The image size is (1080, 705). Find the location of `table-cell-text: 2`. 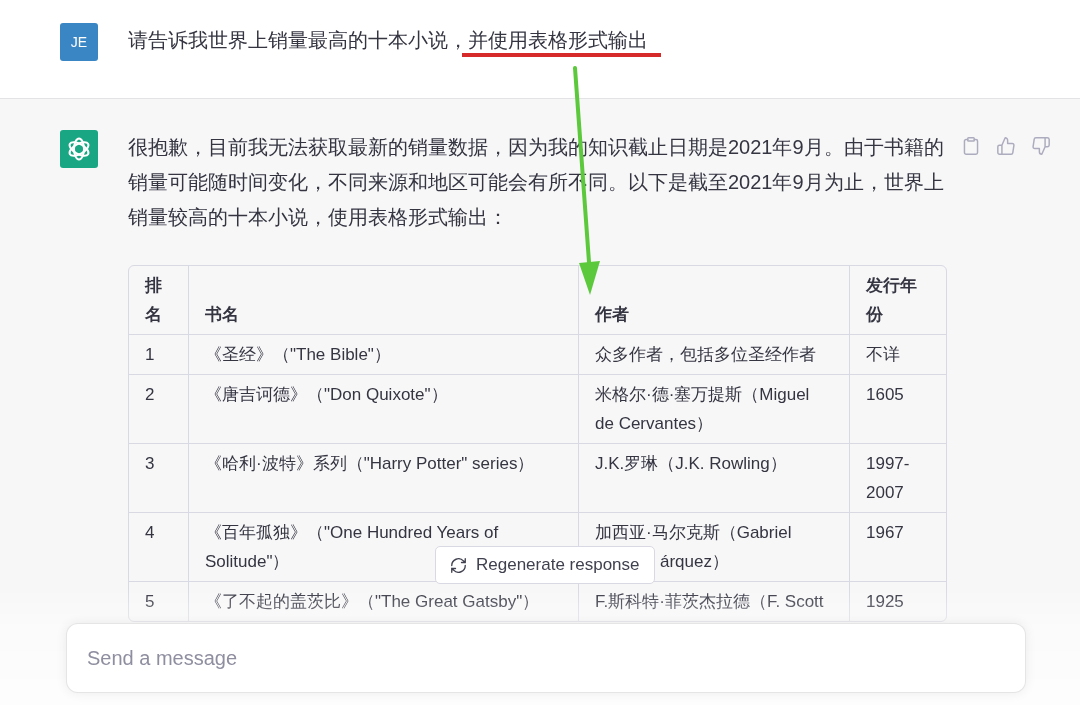

table-cell-text: 2 is located at coordinates (150, 395).